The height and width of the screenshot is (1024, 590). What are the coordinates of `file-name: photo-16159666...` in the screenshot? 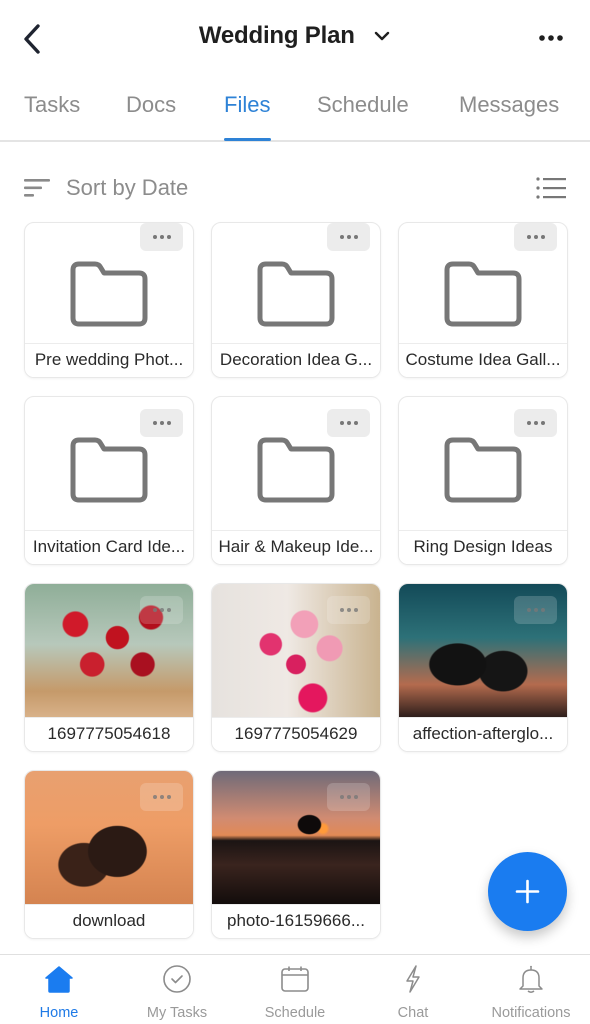 It's located at (296, 921).